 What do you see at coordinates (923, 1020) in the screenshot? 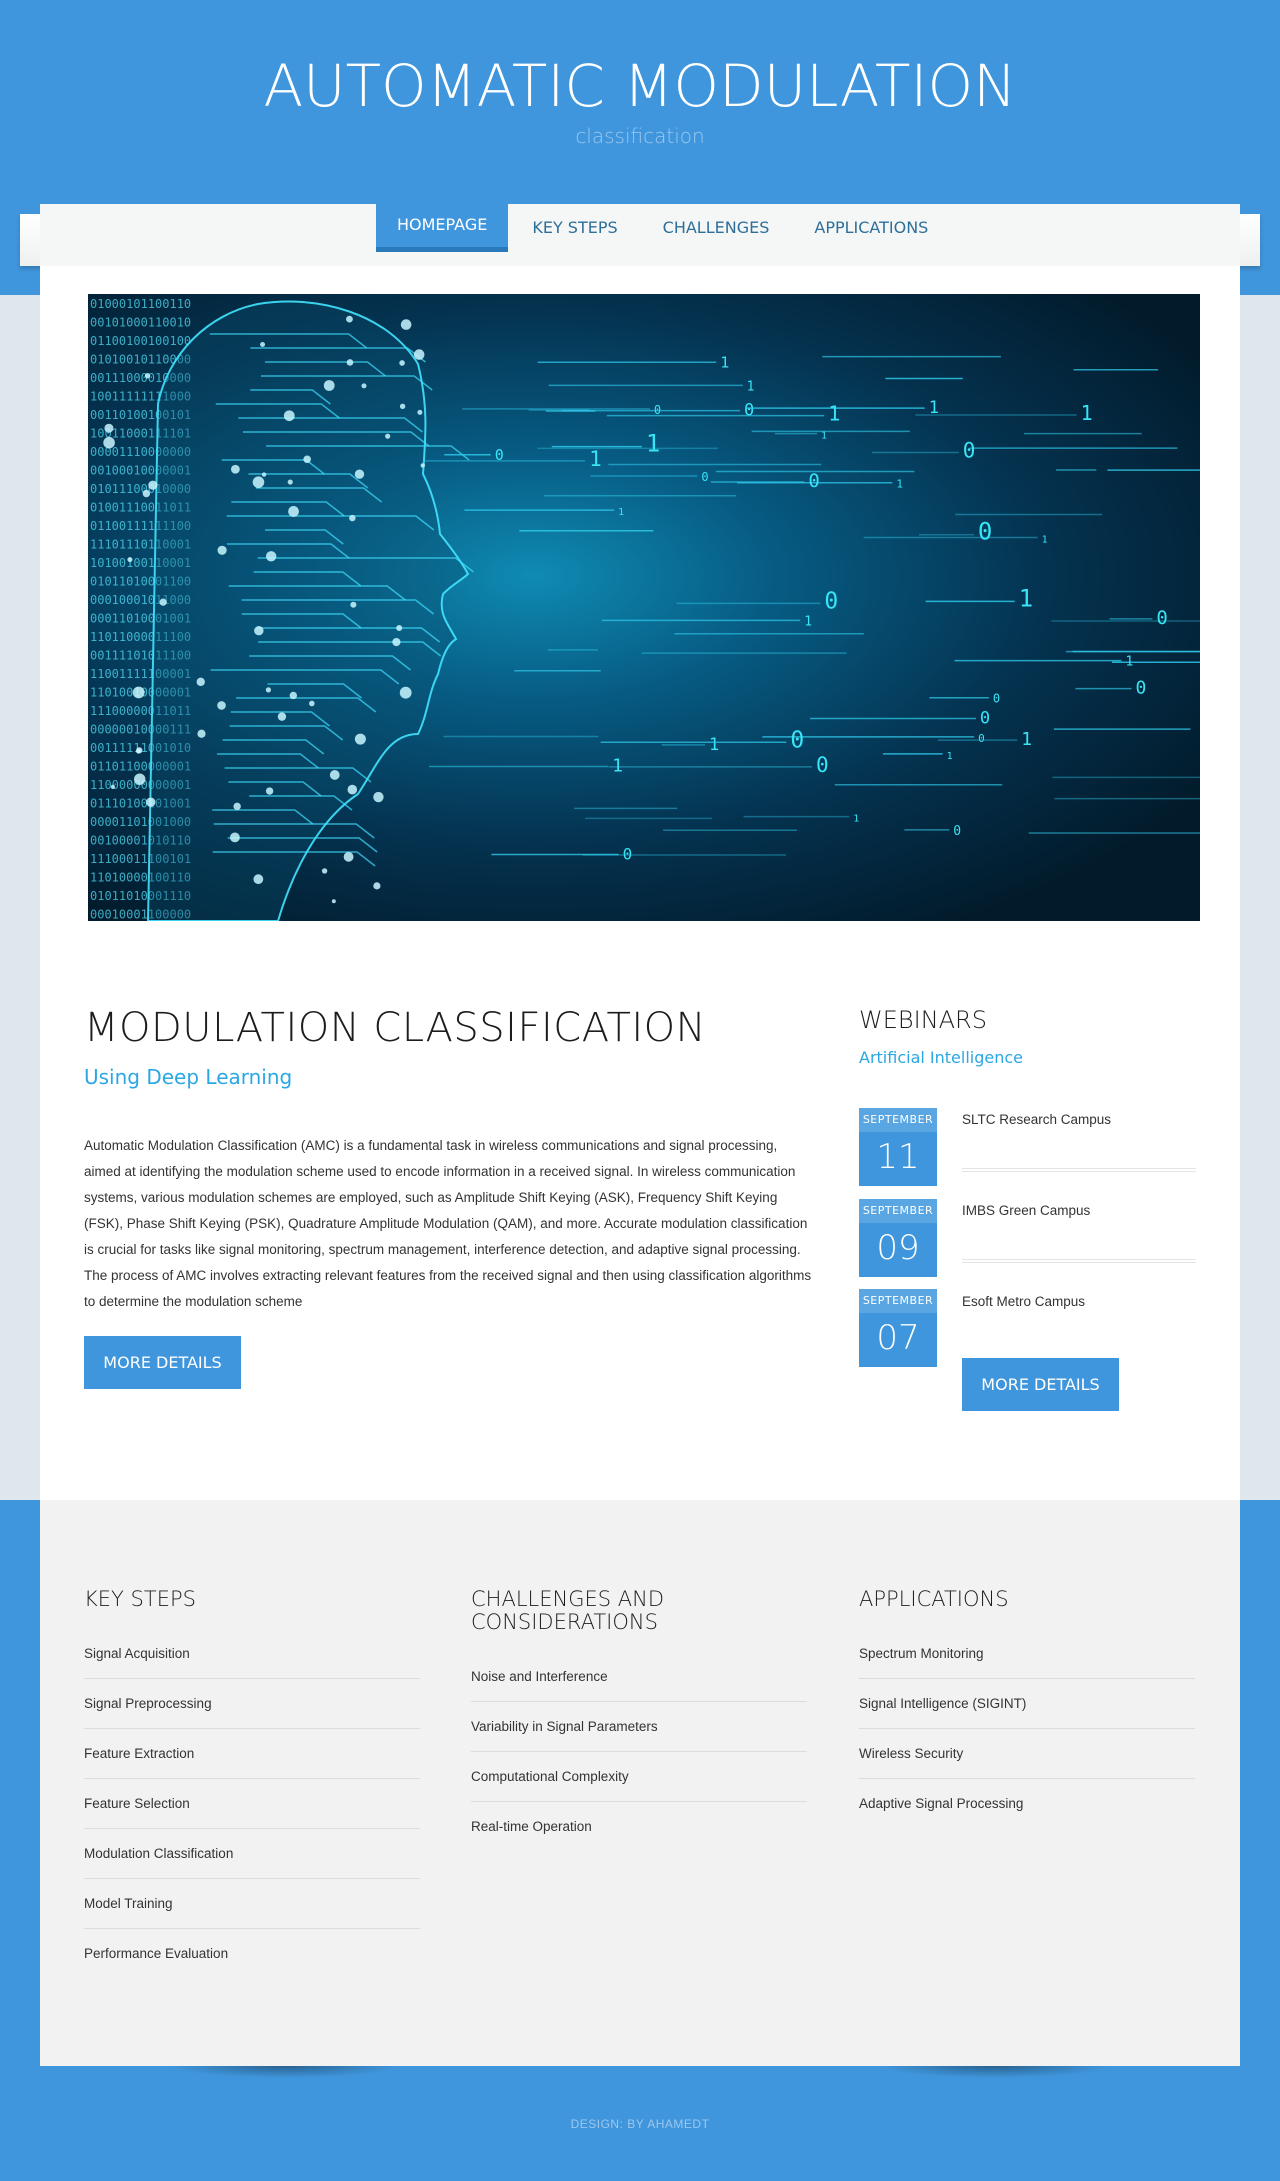
I see `webinars-title: WEBINARS` at bounding box center [923, 1020].